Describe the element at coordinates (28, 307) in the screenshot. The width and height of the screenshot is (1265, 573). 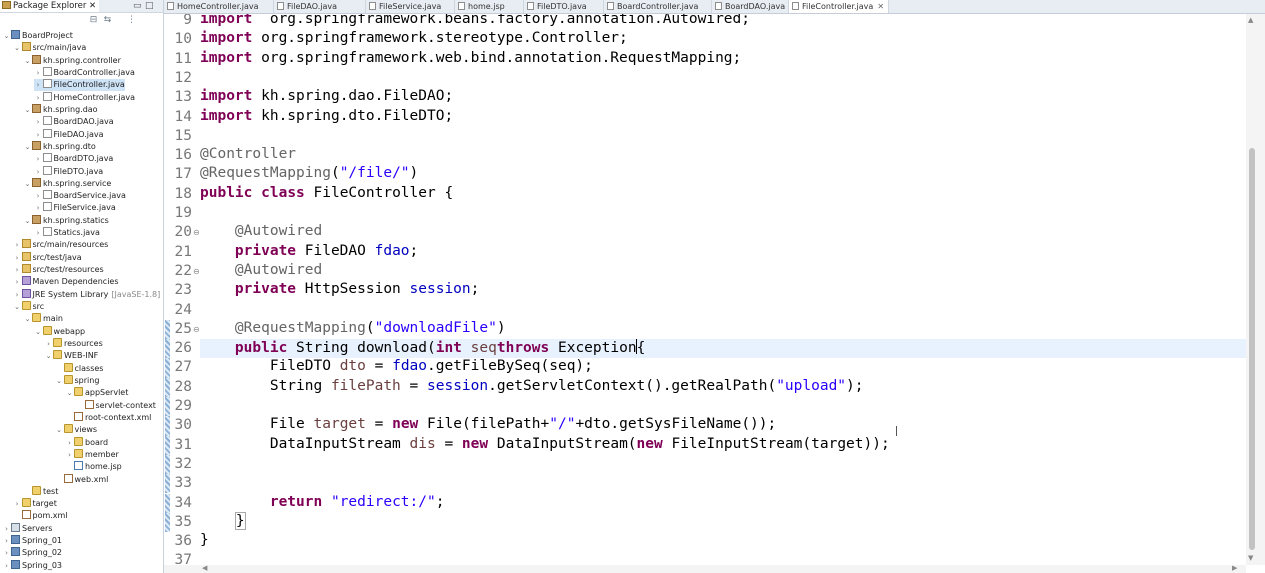
I see `tree-item: ⌄ src` at that location.